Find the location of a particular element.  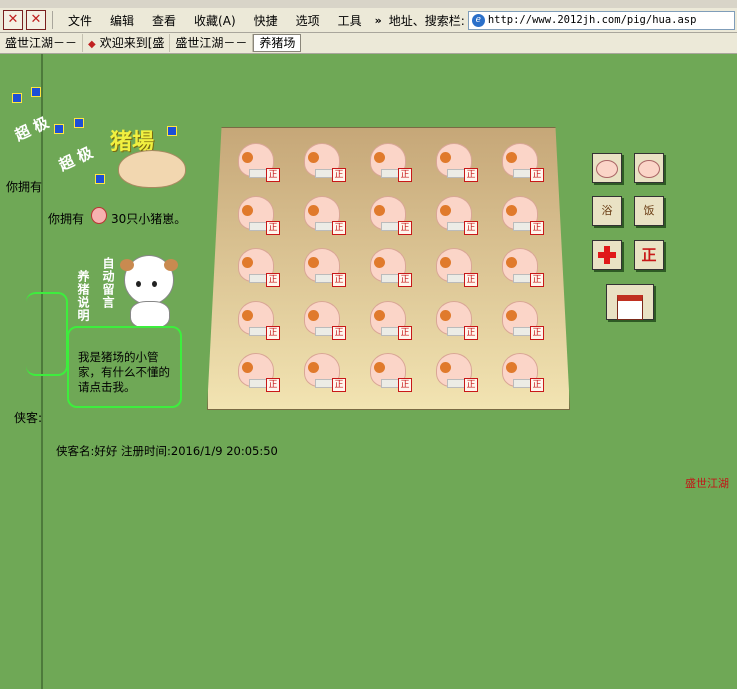

doctor-button is located at coordinates (649, 168).